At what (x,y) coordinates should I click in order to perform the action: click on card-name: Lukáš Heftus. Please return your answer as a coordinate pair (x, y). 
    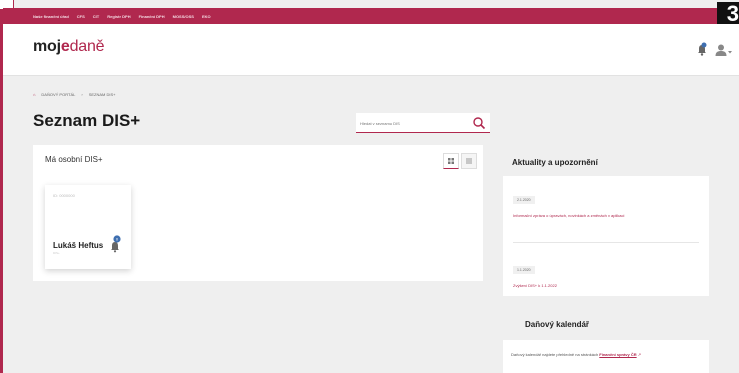
    Looking at the image, I should click on (78, 245).